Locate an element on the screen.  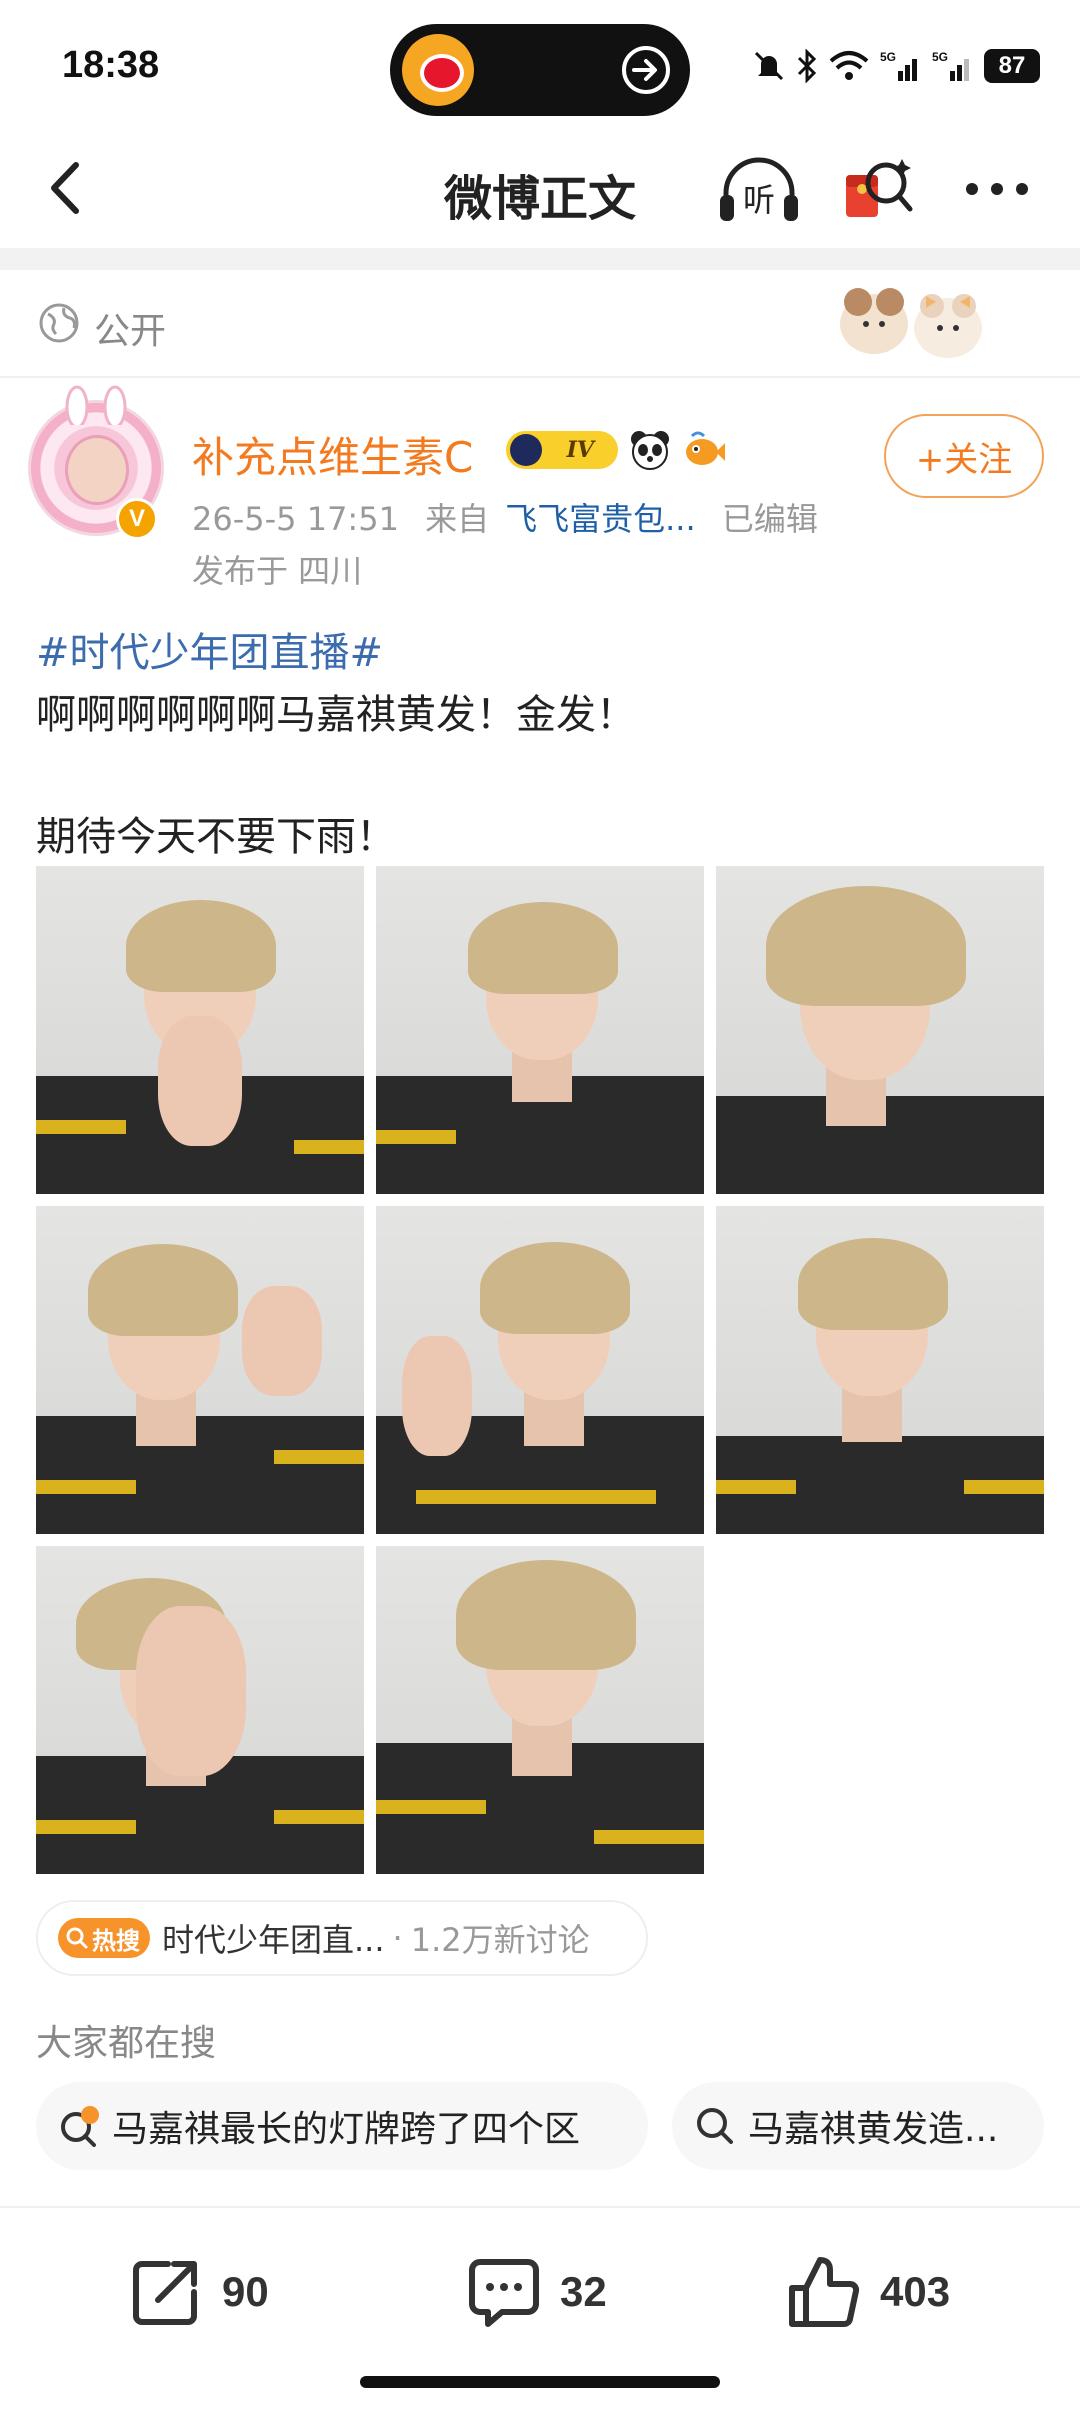
source-prefix: 来自 is located at coordinates (457, 519).